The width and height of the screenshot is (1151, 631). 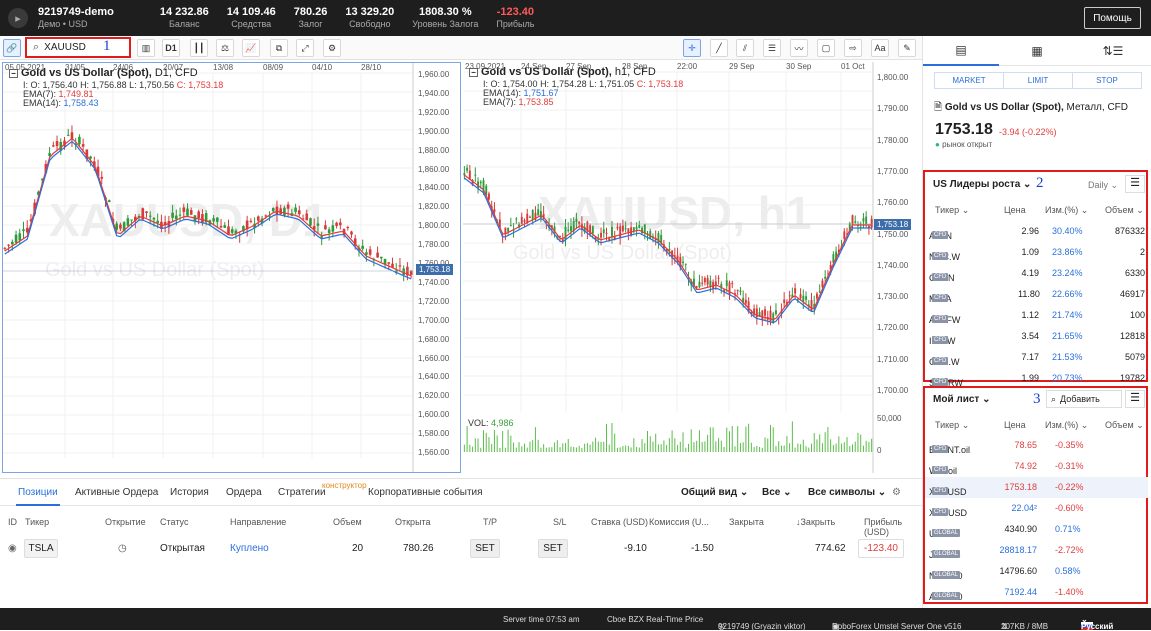 I want to click on account-switcher: ▸ 9219749-demo Демо • USD, so click(x=65, y=18).